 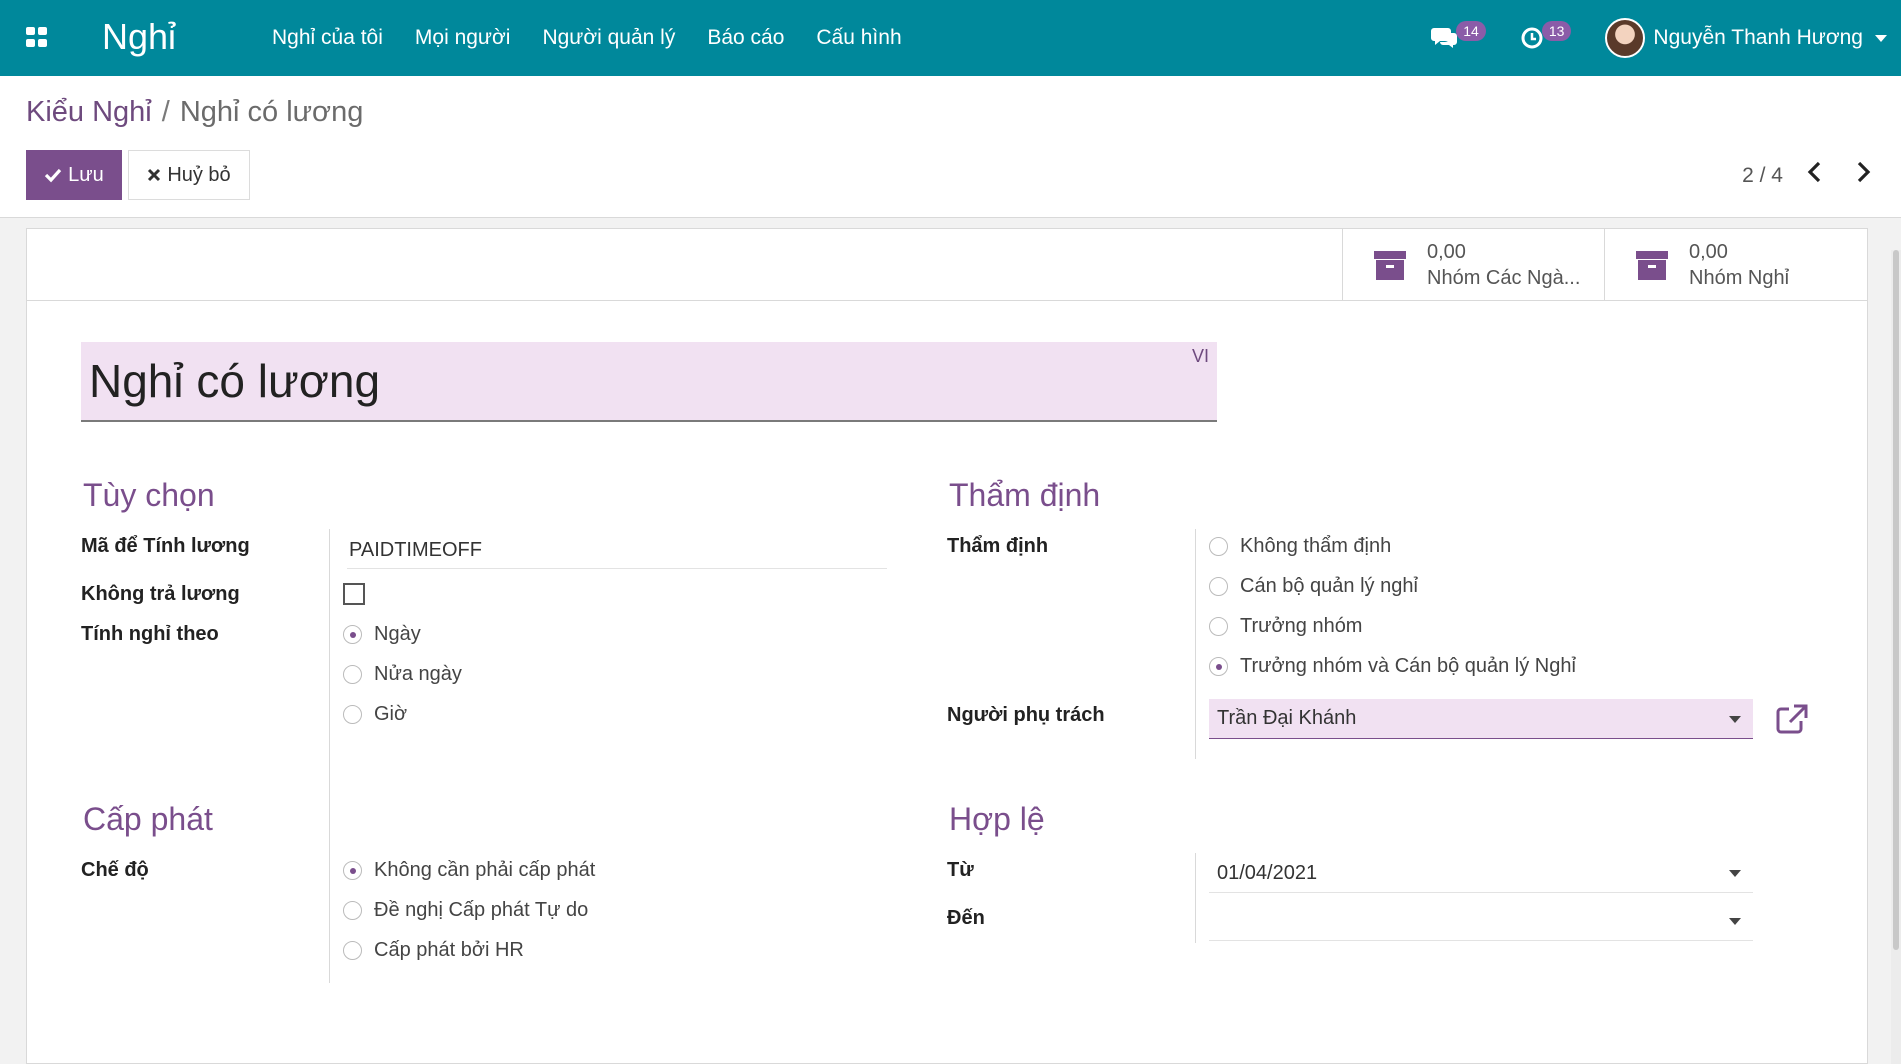 What do you see at coordinates (1471, 31) in the screenshot?
I see `messages-count-badge: 14` at bounding box center [1471, 31].